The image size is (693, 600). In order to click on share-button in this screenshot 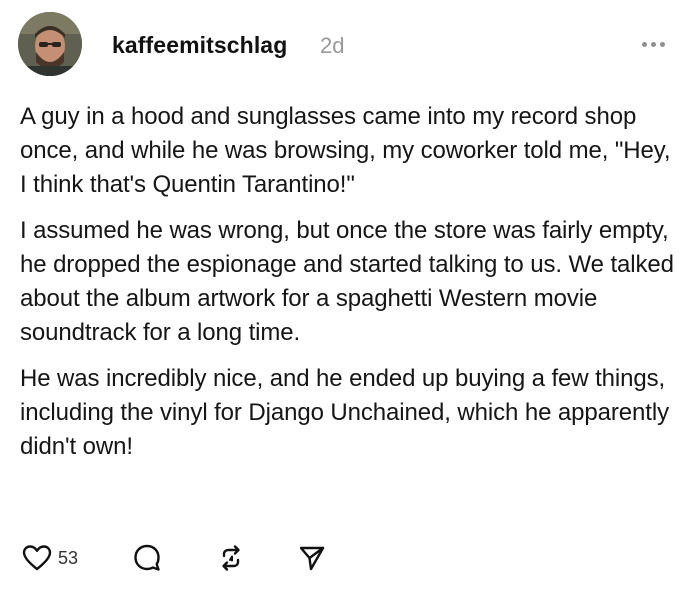, I will do `click(312, 558)`.